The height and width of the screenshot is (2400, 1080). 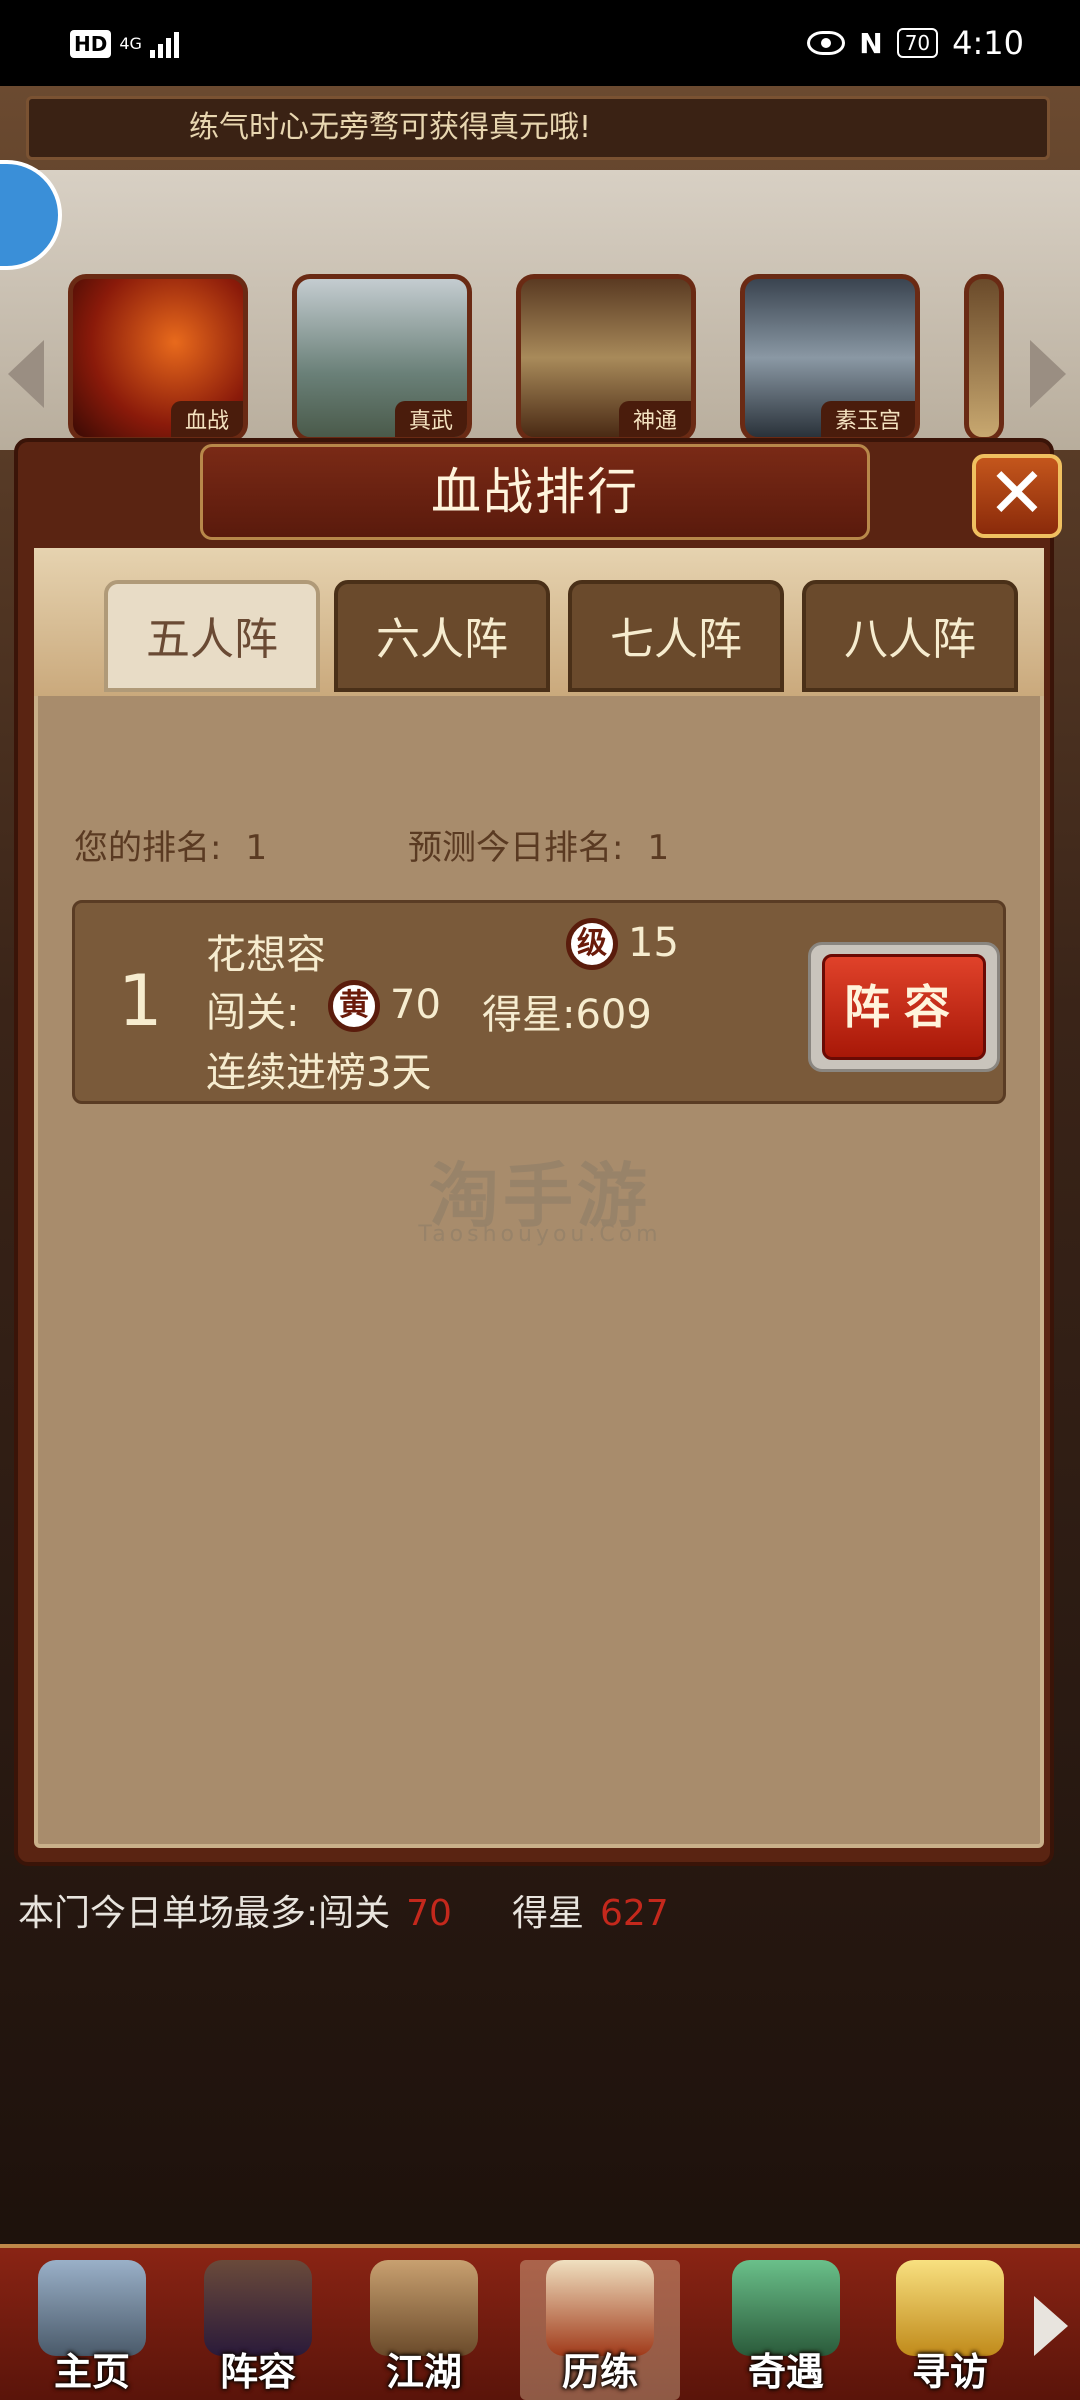 I want to click on nav-visit: 寻访, so click(x=950, y=2330).